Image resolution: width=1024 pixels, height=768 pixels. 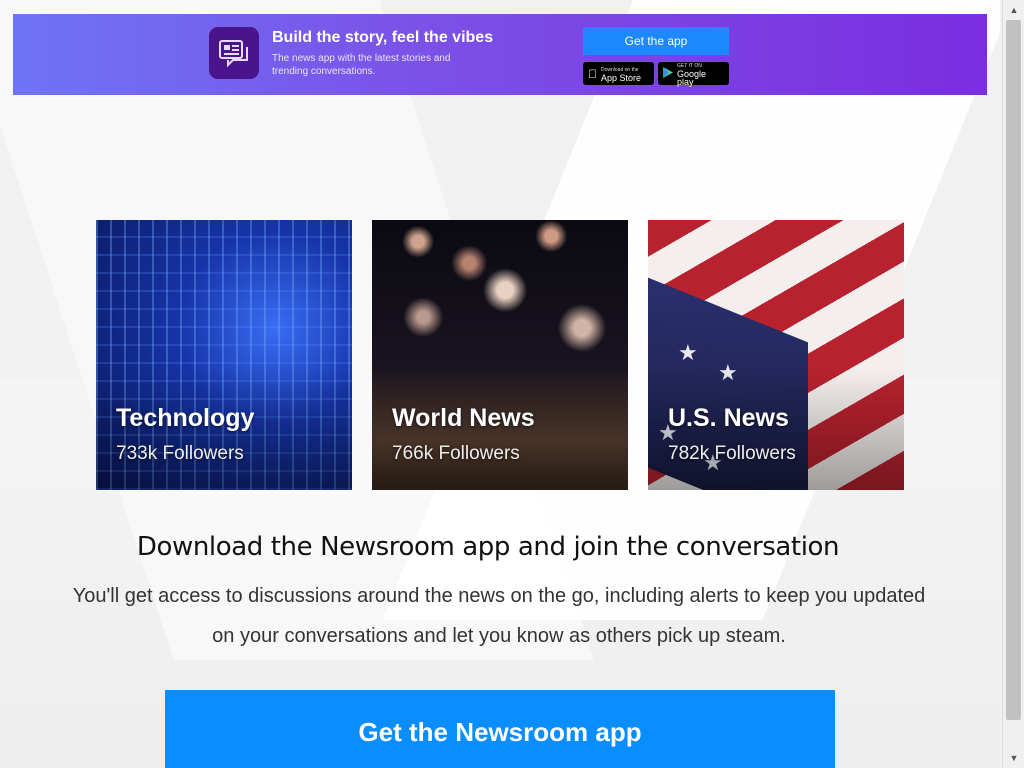 What do you see at coordinates (224, 355) in the screenshot?
I see `topic-card-technology: Technology 733k Followers` at bounding box center [224, 355].